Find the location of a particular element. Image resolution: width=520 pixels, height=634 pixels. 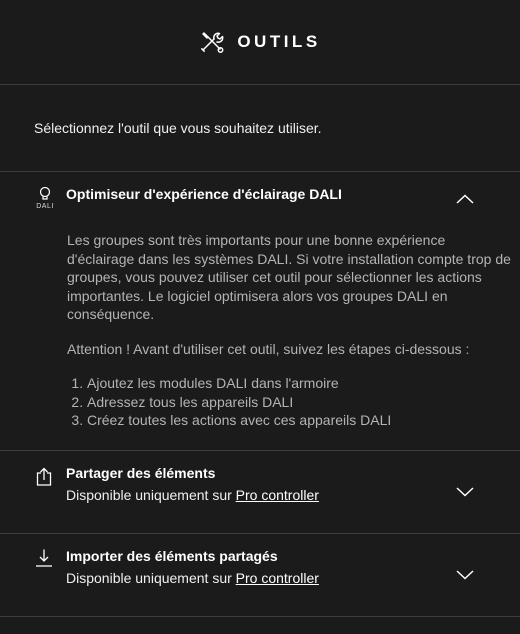

page-header: OUTILS is located at coordinates (260, 42).